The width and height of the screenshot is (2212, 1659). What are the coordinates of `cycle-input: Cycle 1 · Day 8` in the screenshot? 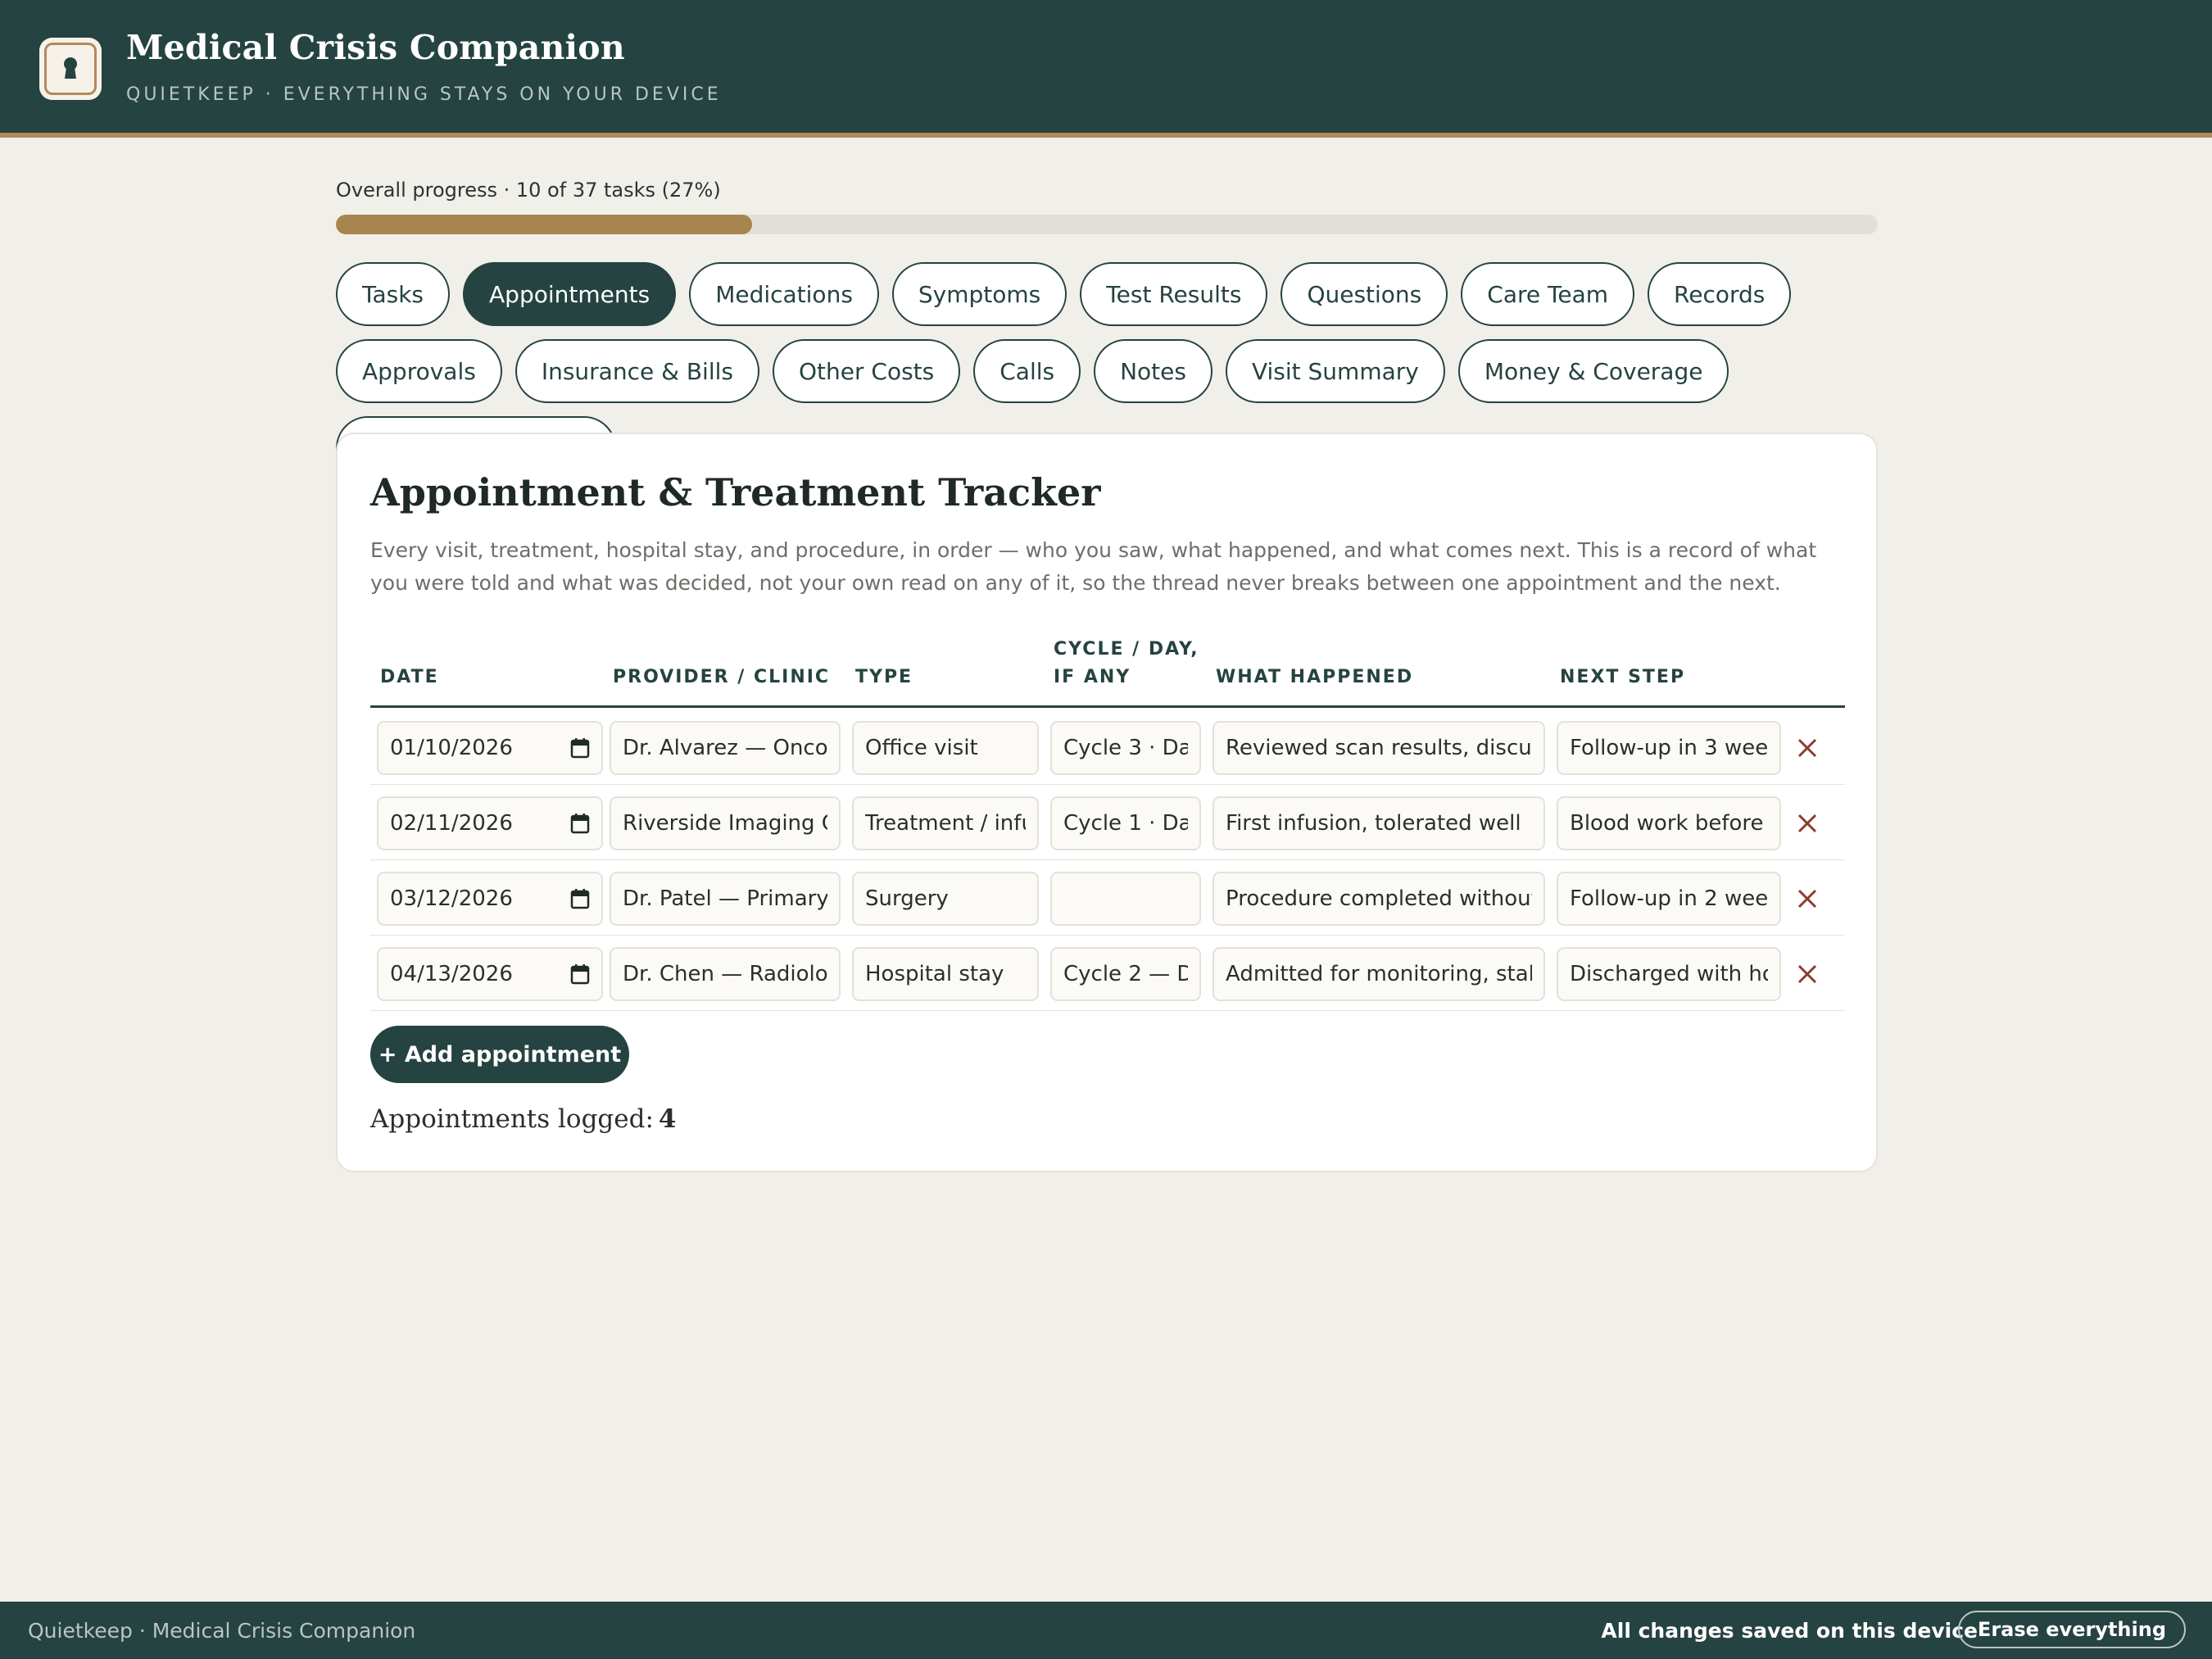 It's located at (1125, 823).